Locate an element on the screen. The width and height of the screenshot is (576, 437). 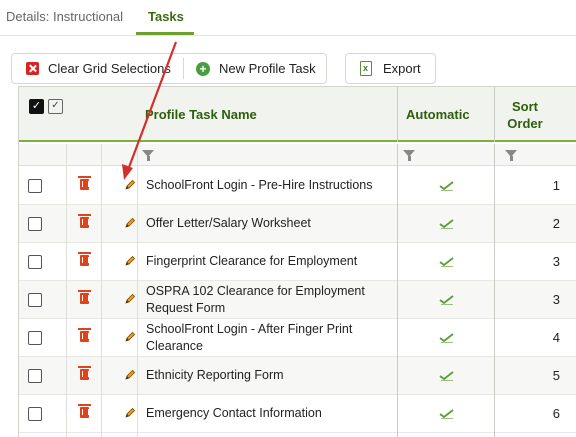
tab-bar: Details: Instructional Tasks is located at coordinates (288, 18).